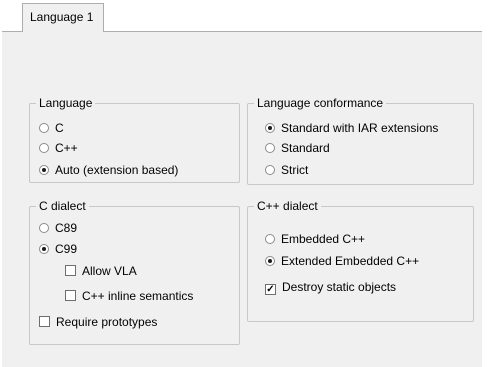 The height and width of the screenshot is (367, 489). I want to click on radio-extended-embedded-cpp: Extended Embedded C++, so click(342, 261).